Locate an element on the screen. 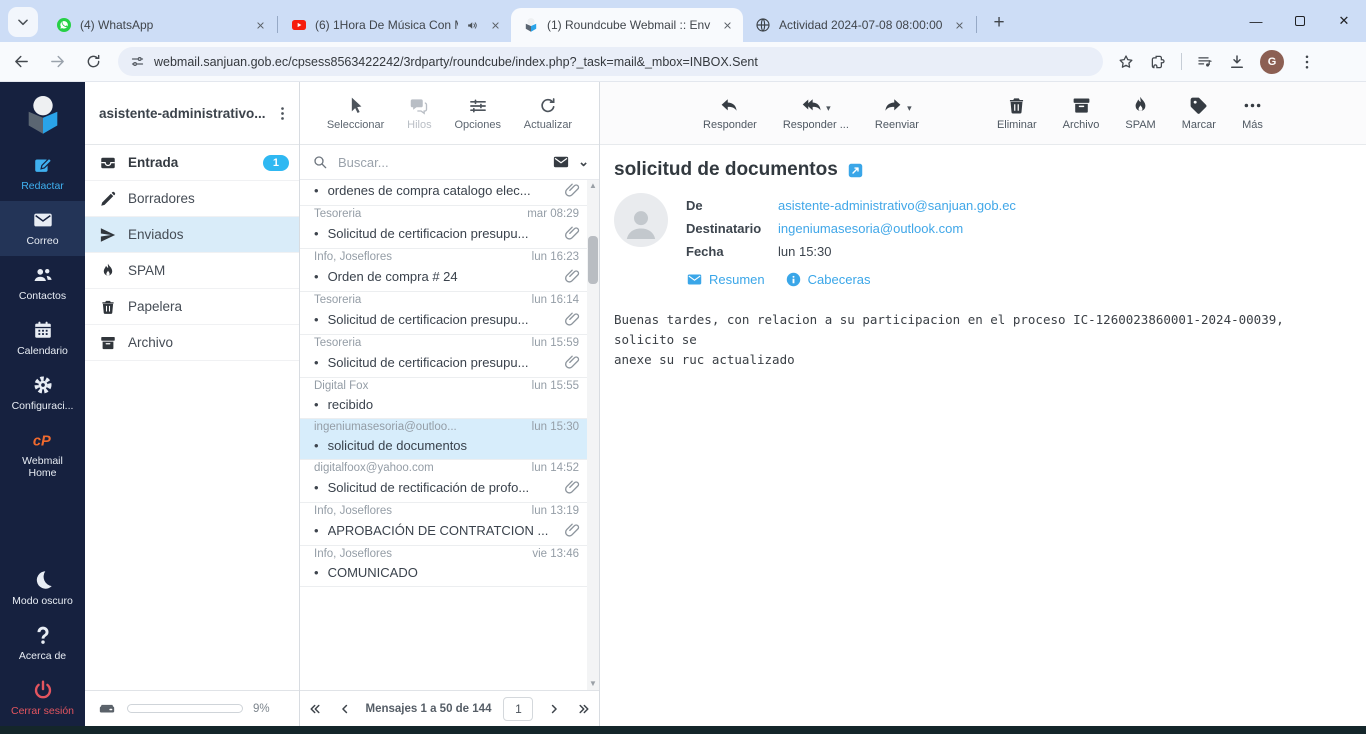 This screenshot has height=734, width=1366. scrollbar-thumb is located at coordinates (593, 260).